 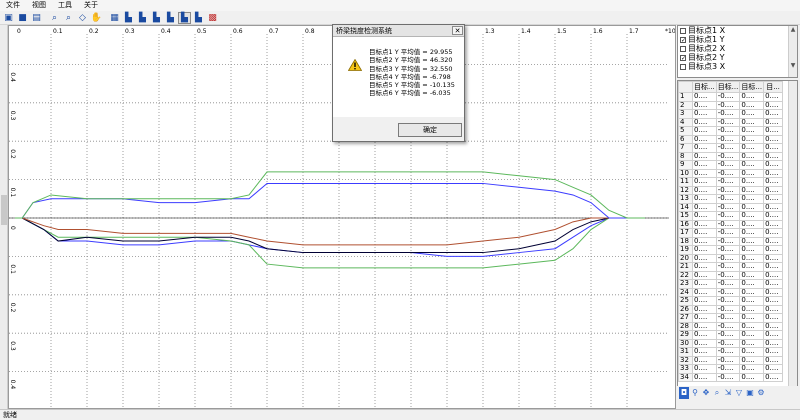 What do you see at coordinates (156, 18) in the screenshot?
I see `chart3-icon: ▙` at bounding box center [156, 18].